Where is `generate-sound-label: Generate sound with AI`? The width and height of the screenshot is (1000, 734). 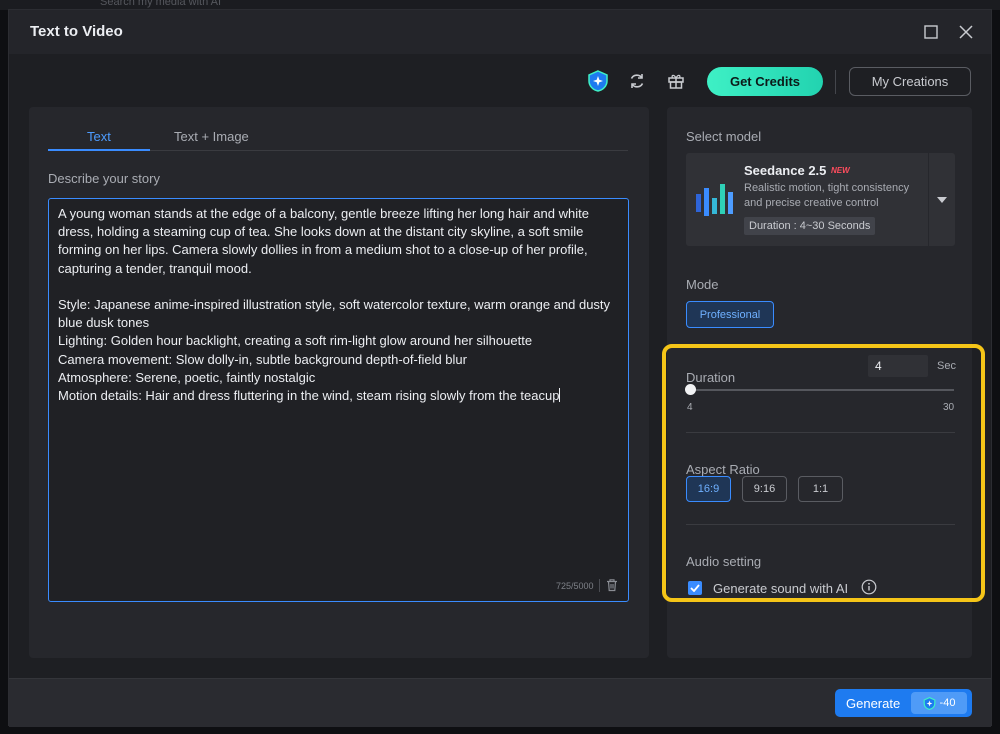 generate-sound-label: Generate sound with AI is located at coordinates (780, 588).